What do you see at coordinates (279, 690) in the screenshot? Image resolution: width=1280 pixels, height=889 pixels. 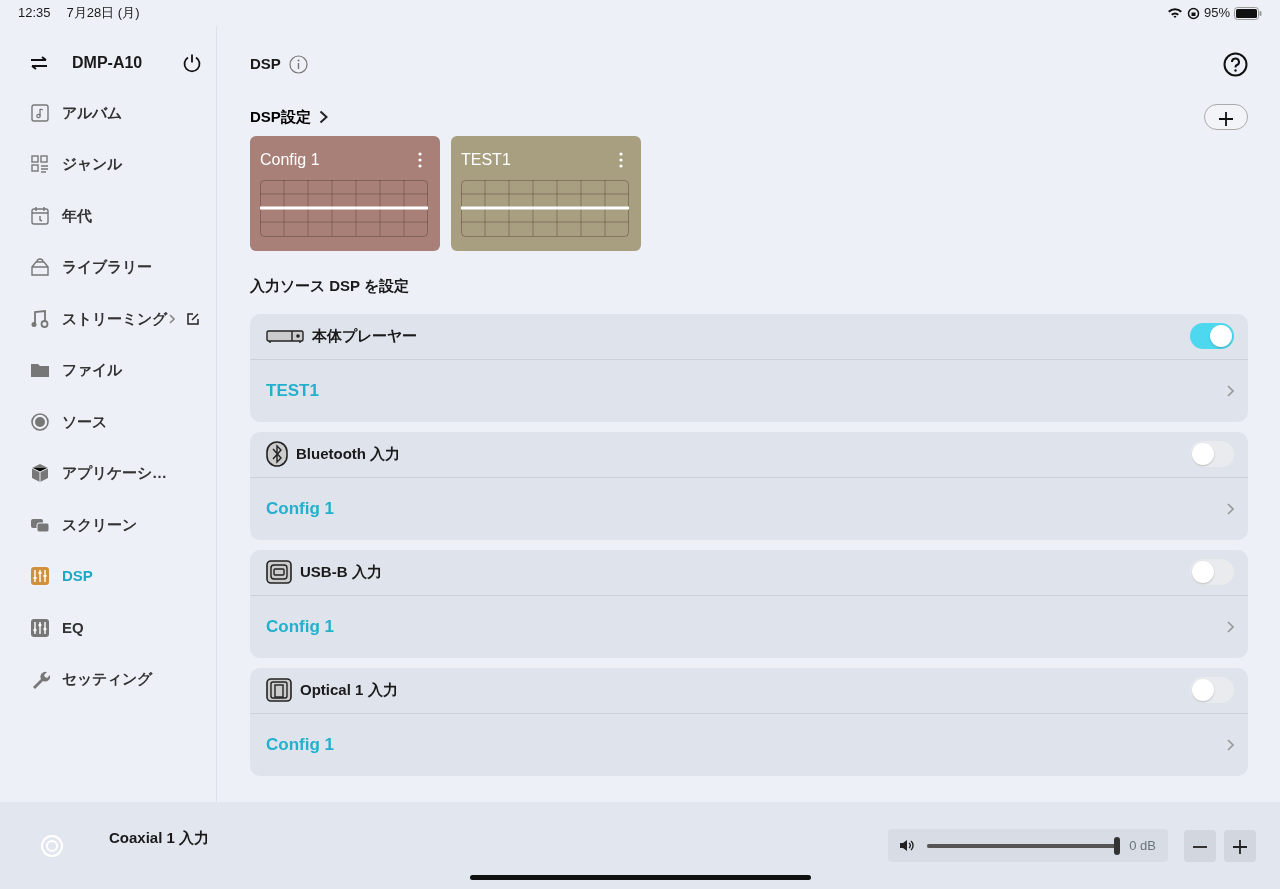 I see `optical-port-icon` at bounding box center [279, 690].